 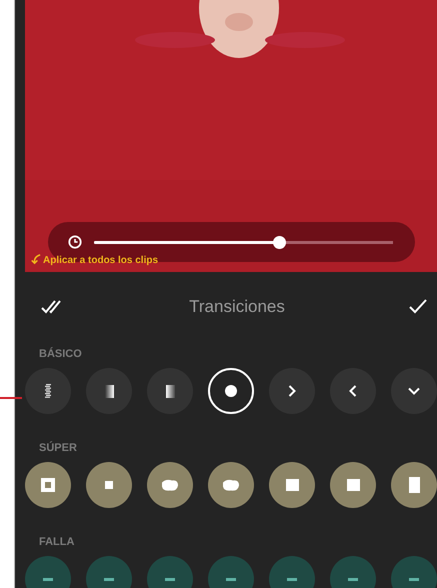 What do you see at coordinates (60, 353) in the screenshot?
I see `section-label: BÁSICO` at bounding box center [60, 353].